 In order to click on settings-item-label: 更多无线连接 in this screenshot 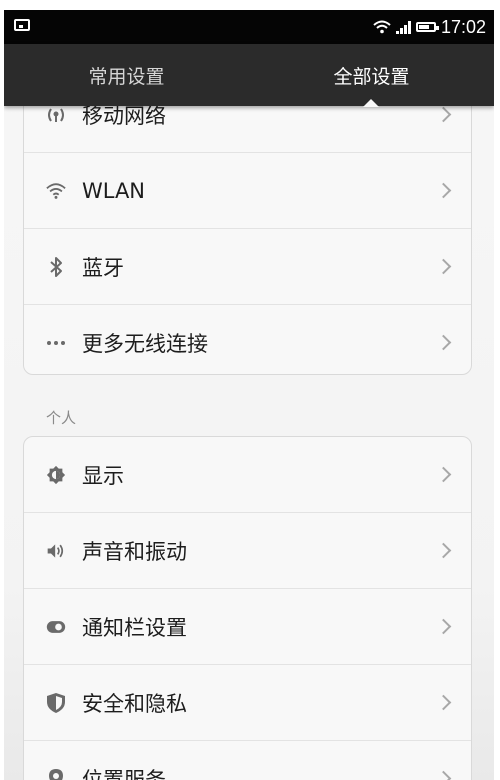, I will do `click(145, 343)`.